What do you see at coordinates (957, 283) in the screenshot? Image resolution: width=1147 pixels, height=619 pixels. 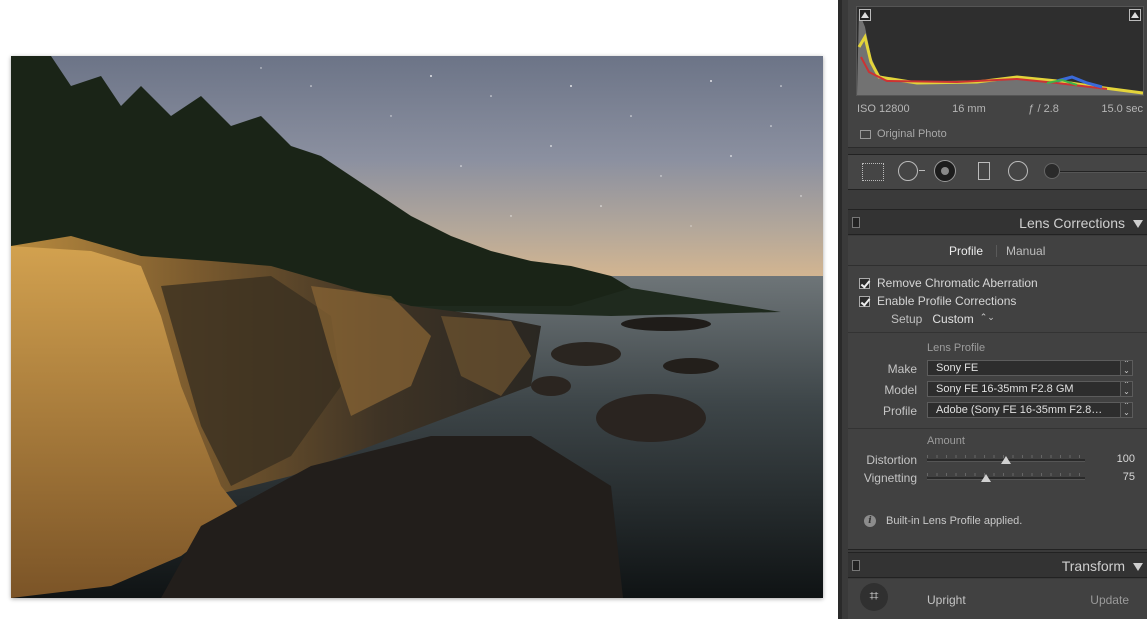 I see `remove-ca-label: Remove Chromatic Aberration` at bounding box center [957, 283].